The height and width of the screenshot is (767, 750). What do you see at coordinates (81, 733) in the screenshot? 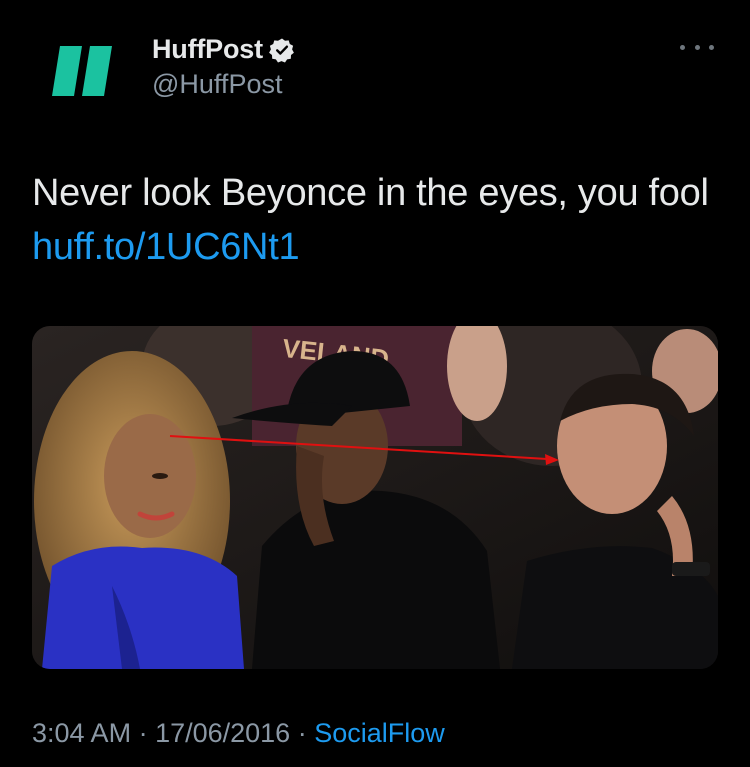
I see `tweet-time: 3:04 AM` at bounding box center [81, 733].